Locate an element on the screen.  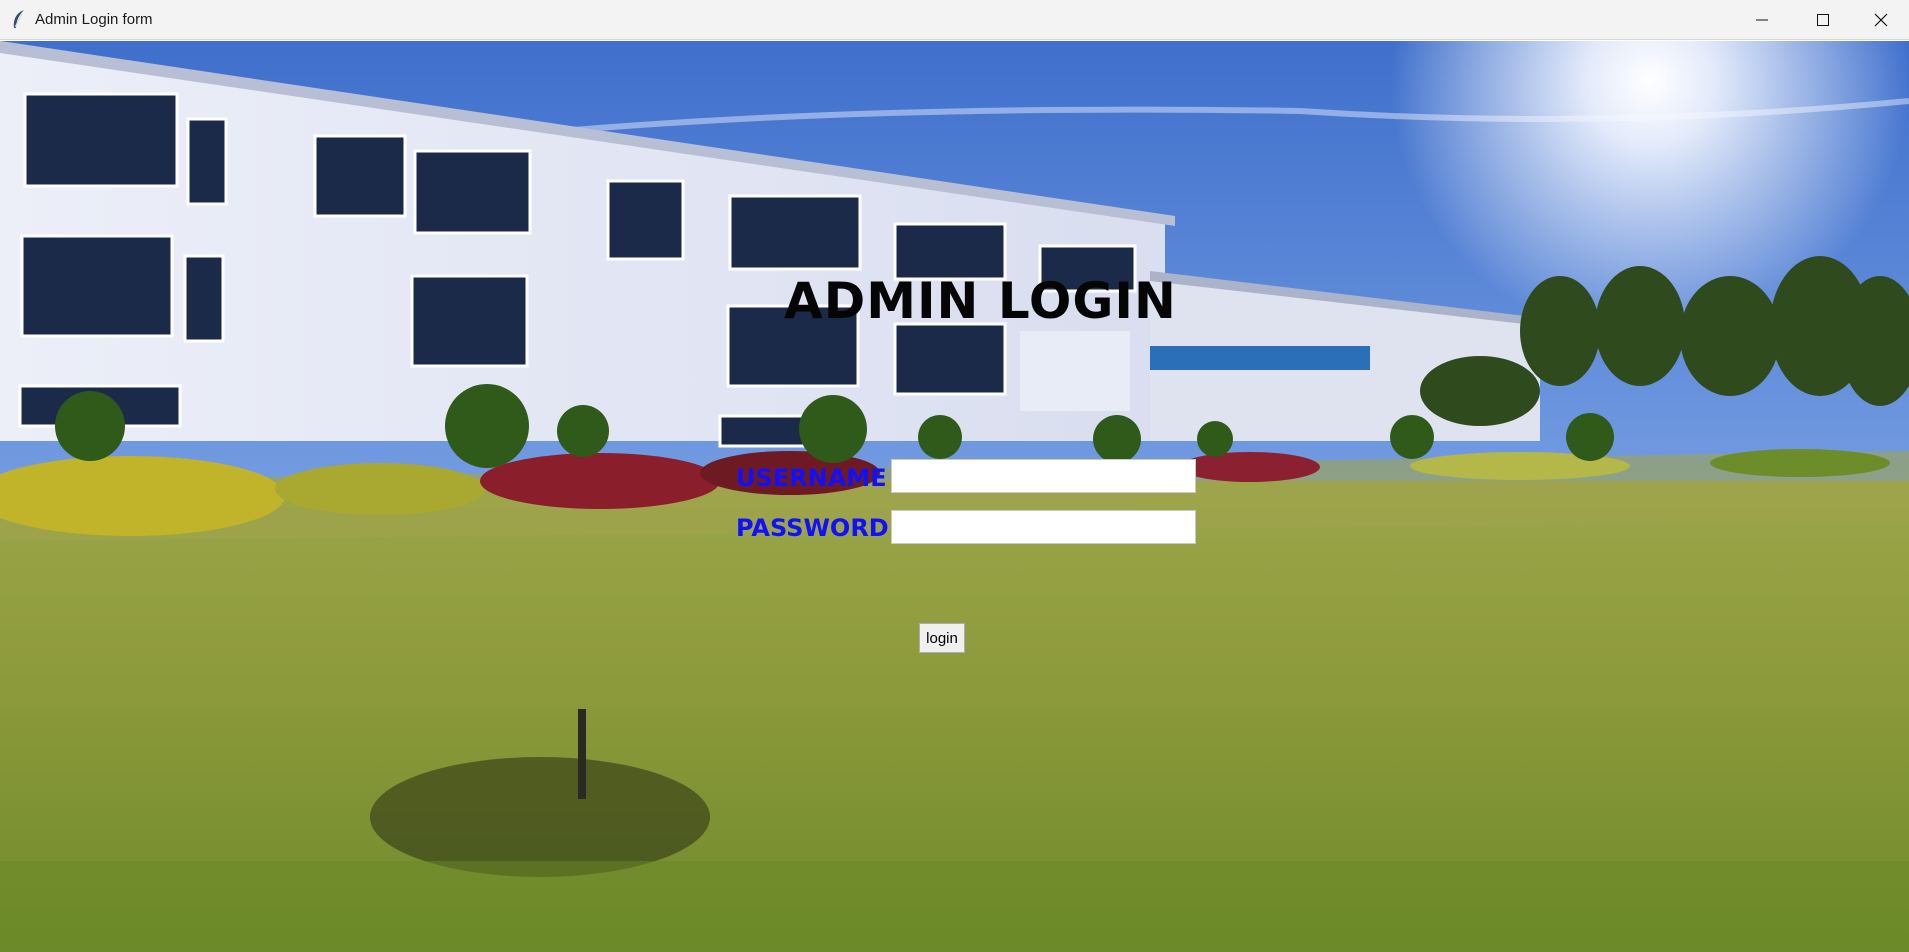
close-icon is located at coordinates (1881, 20).